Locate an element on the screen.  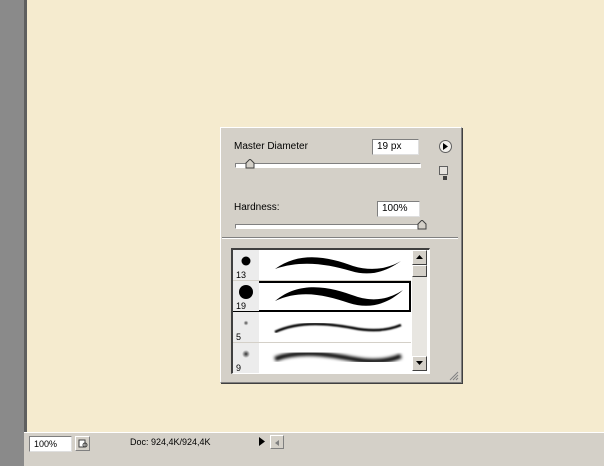
preset-size-label: 13 is located at coordinates (241, 275).